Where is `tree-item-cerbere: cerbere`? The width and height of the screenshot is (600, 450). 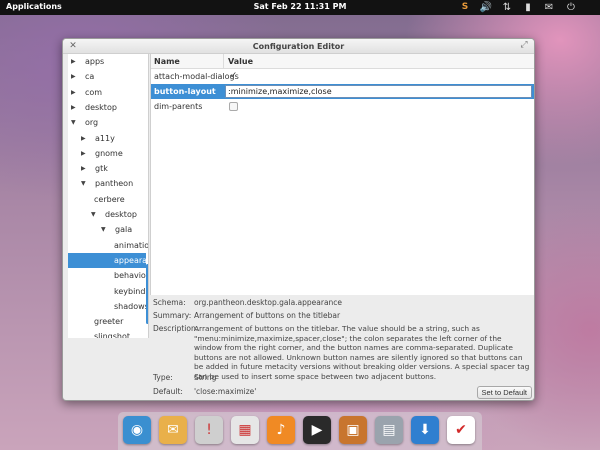 tree-item-cerbere: cerbere is located at coordinates (107, 199).